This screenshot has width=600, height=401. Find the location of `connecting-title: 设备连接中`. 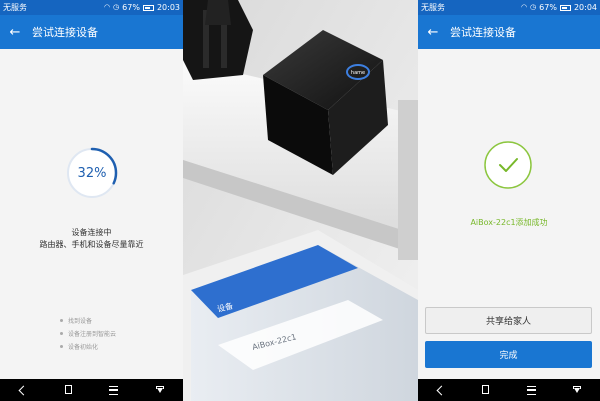

connecting-title: 设备连接中 is located at coordinates (91, 232).